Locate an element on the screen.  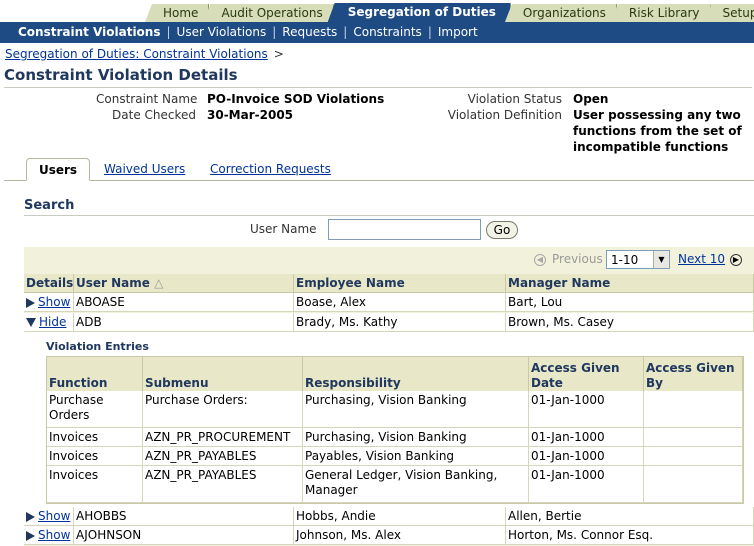
nav-constraints: Constraints is located at coordinates (387, 32).